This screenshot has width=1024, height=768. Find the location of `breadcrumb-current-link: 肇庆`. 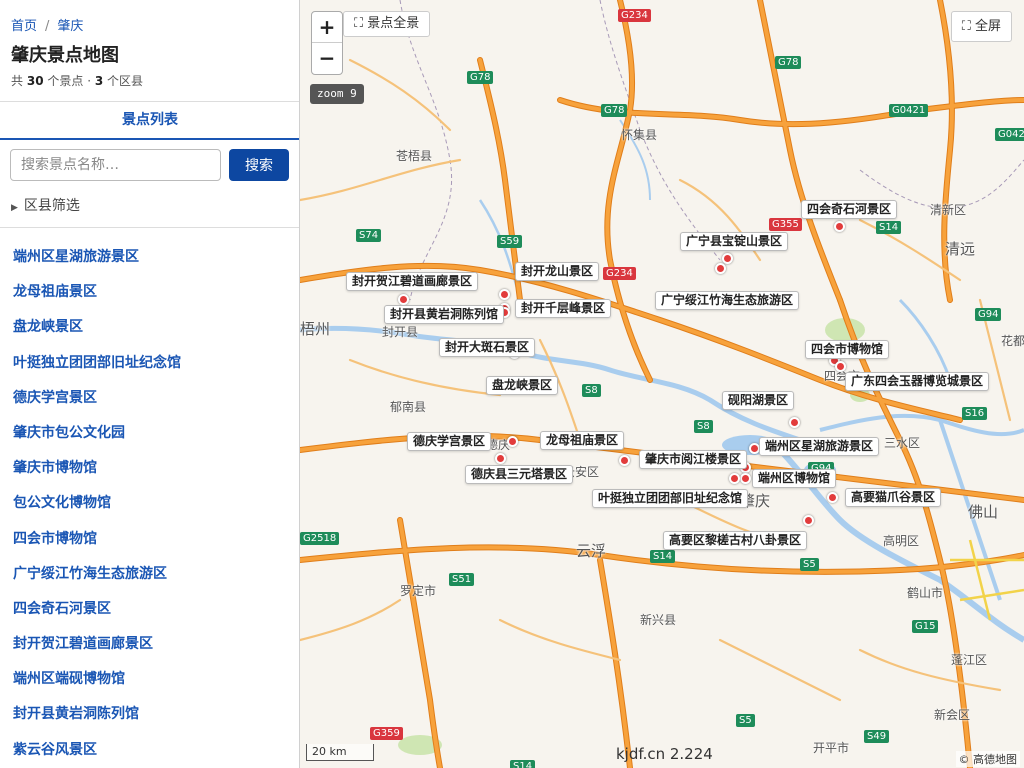

breadcrumb-current-link: 肇庆 is located at coordinates (70, 26).